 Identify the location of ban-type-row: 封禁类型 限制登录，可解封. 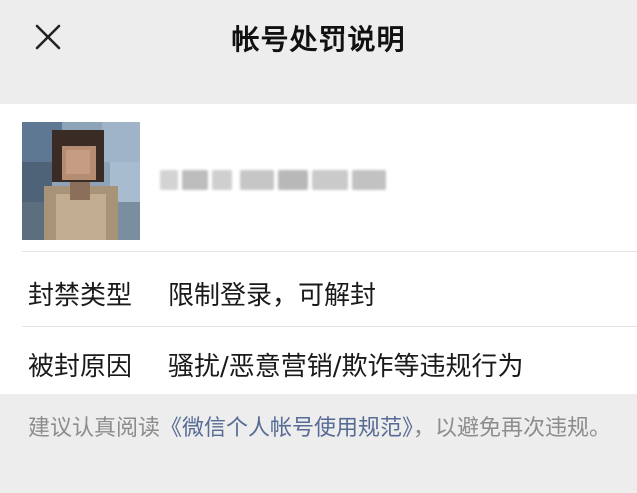
(322, 293).